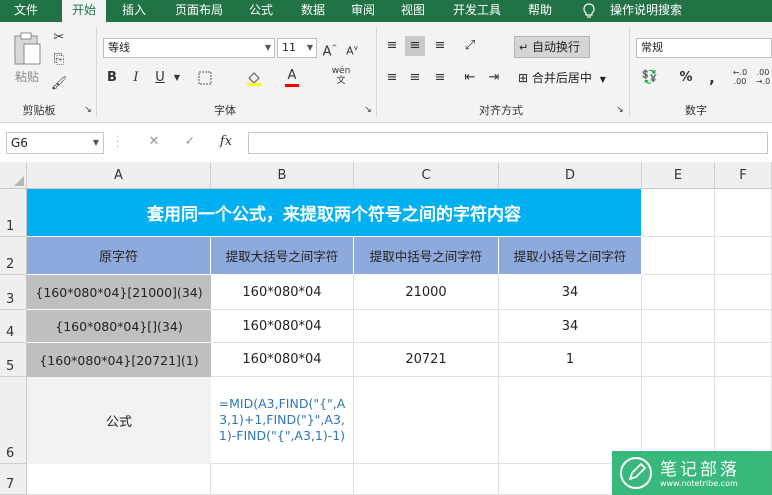 This screenshot has width=772, height=495. What do you see at coordinates (26, 11) in the screenshot?
I see `tab-file: 文件` at bounding box center [26, 11].